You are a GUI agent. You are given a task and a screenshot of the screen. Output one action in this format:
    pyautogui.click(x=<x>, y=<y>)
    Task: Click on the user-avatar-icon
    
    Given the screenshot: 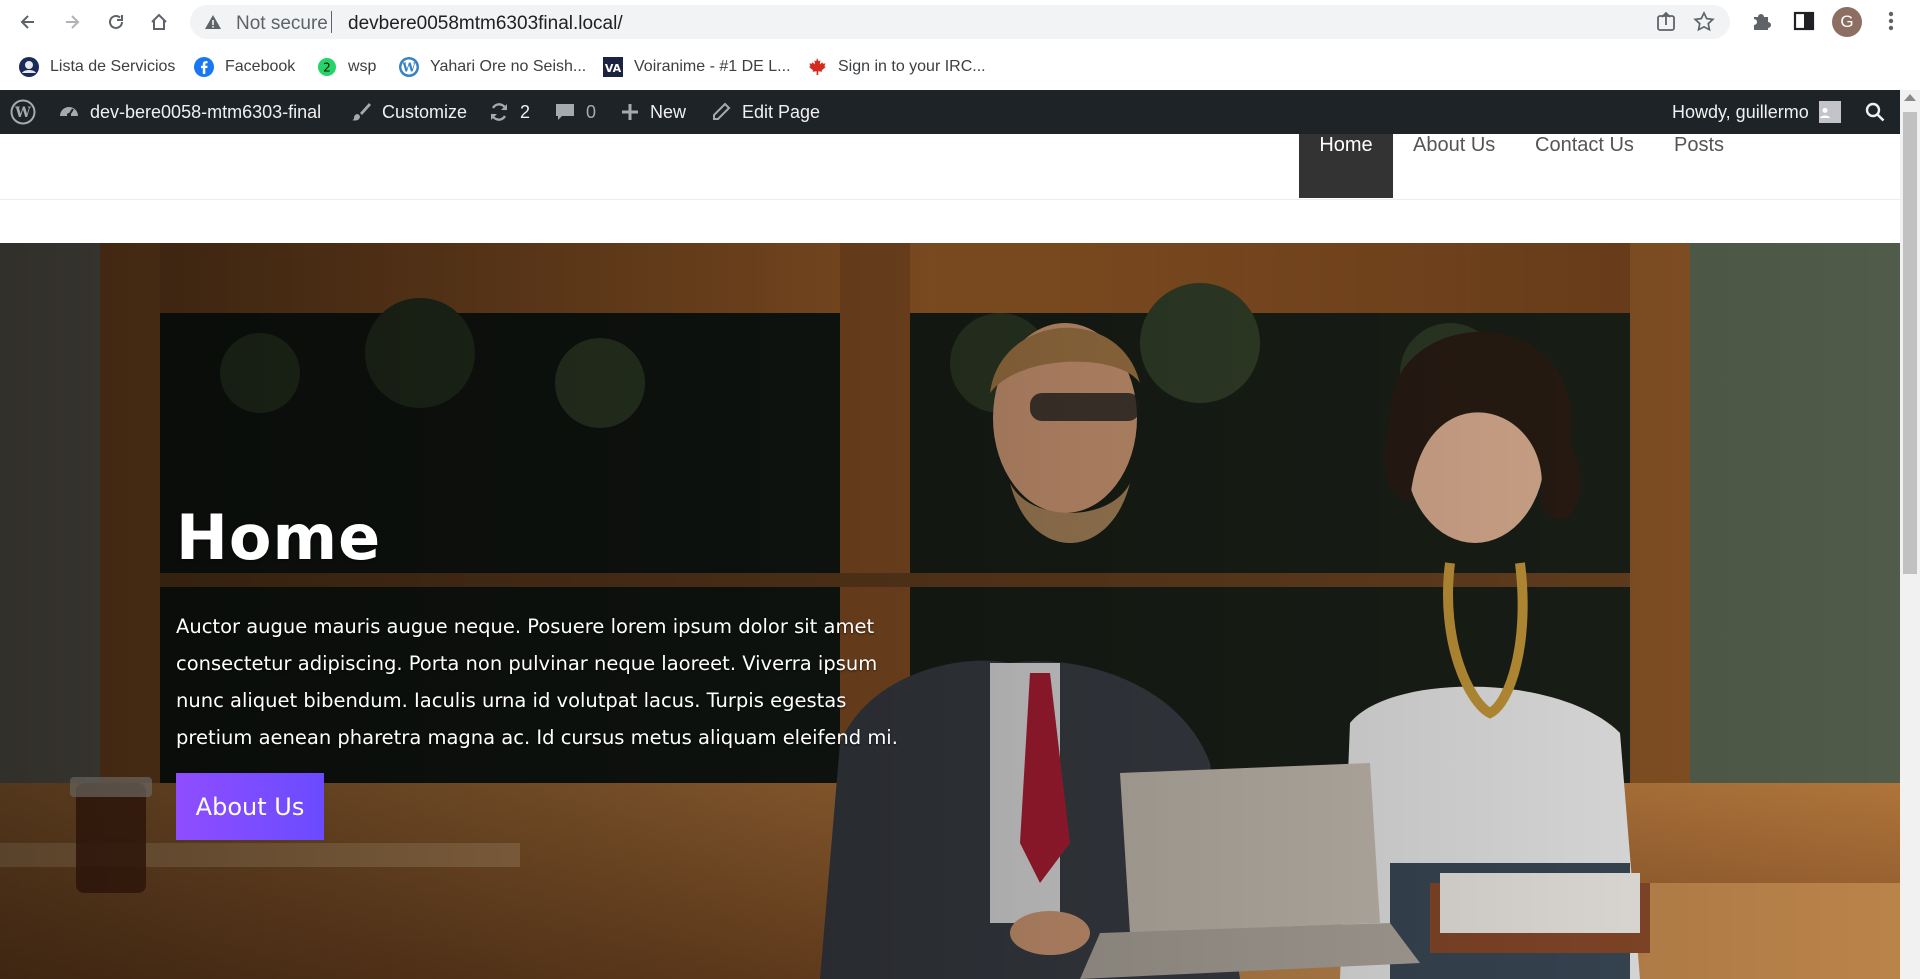 What is the action you would take?
    pyautogui.click(x=1829, y=112)
    